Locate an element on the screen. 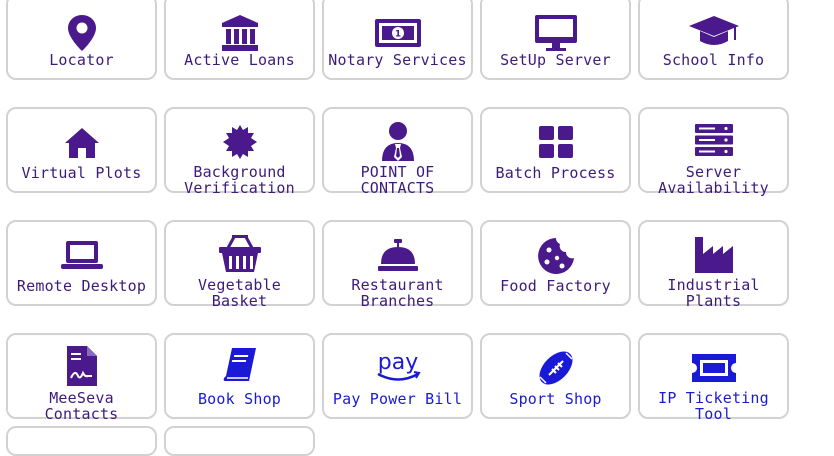  tile-label: Remote Desktop is located at coordinates (81, 286).